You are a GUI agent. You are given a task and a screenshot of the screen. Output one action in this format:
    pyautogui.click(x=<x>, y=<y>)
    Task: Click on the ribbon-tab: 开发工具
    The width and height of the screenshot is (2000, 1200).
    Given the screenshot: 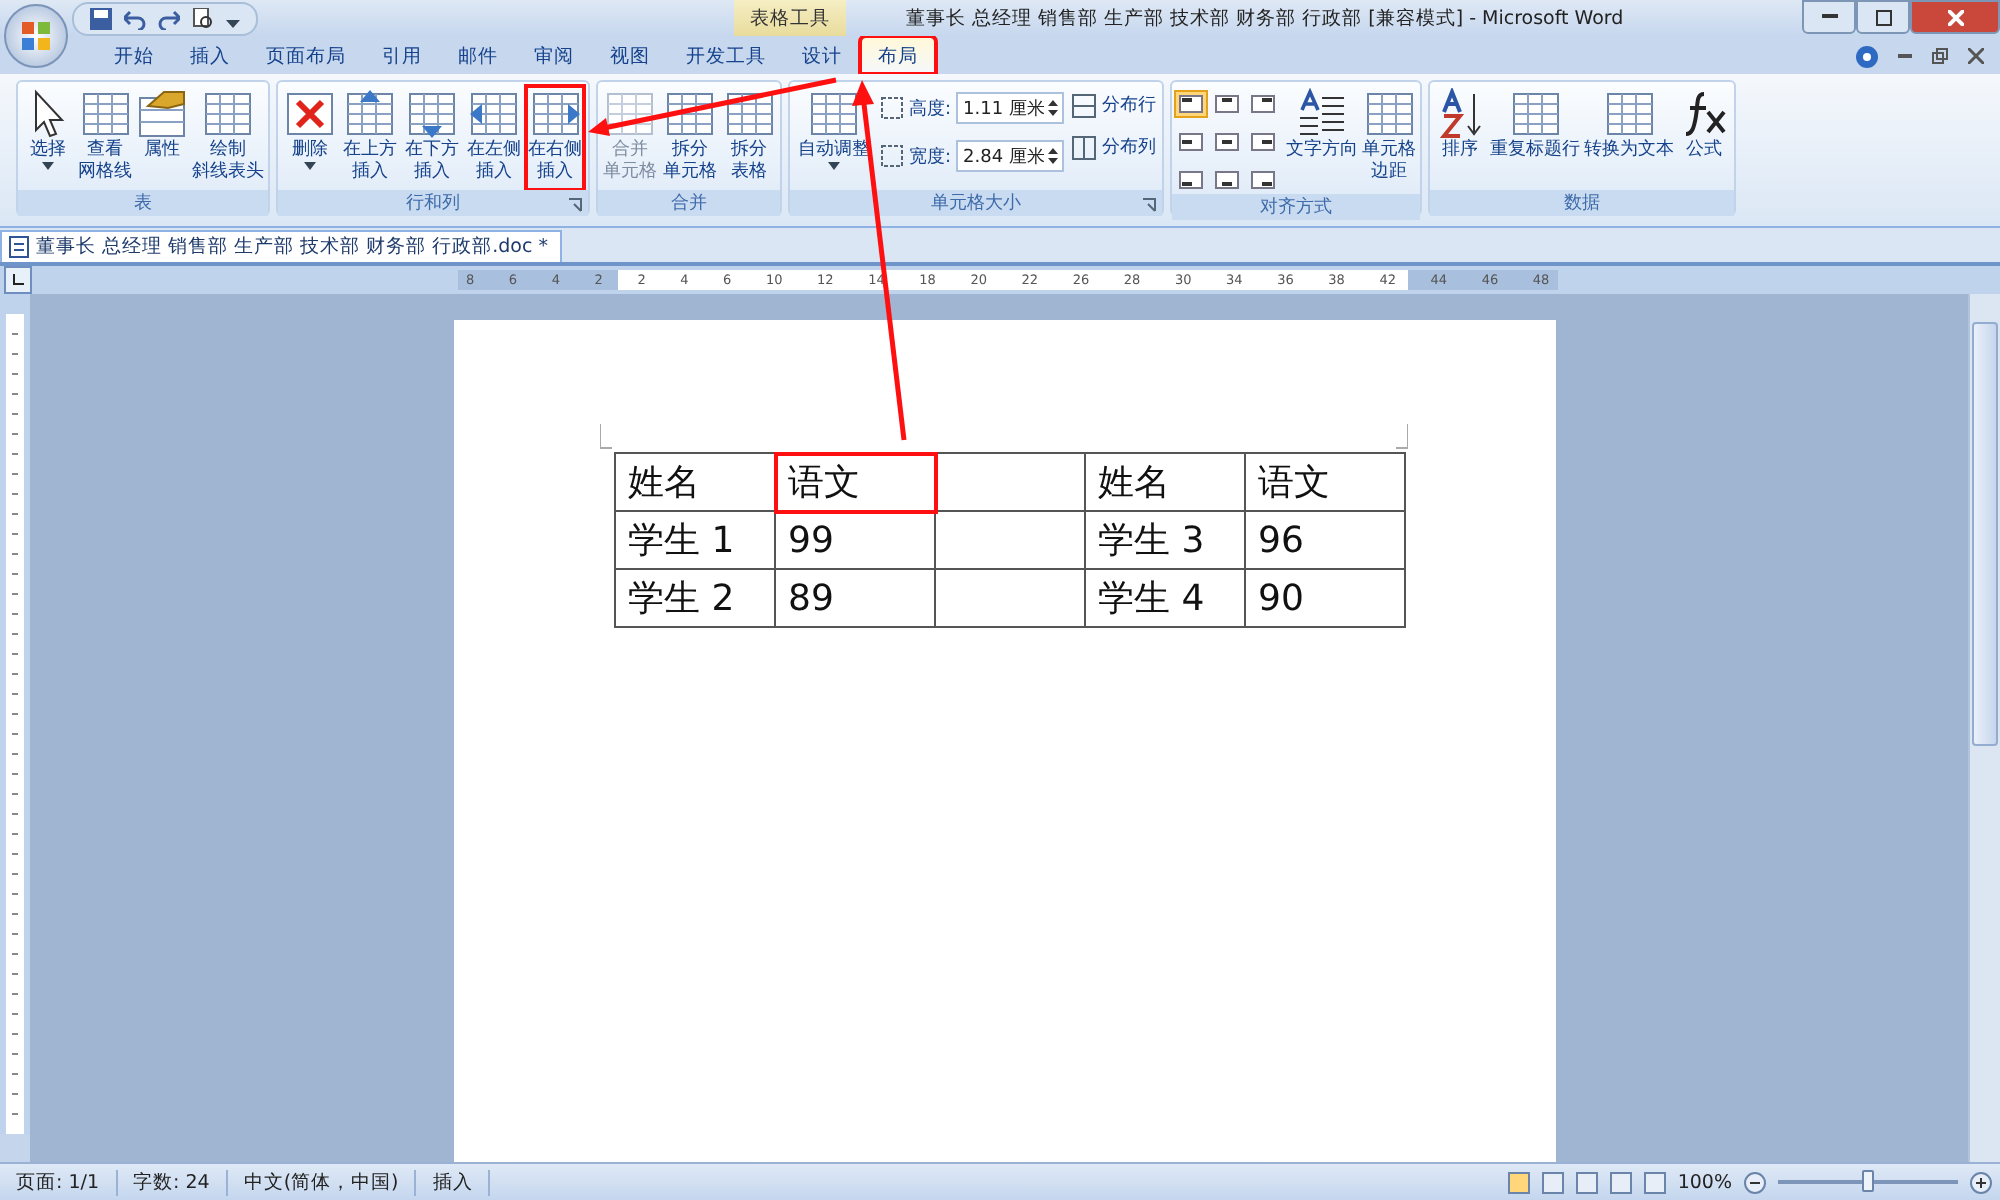 What is the action you would take?
    pyautogui.click(x=726, y=55)
    